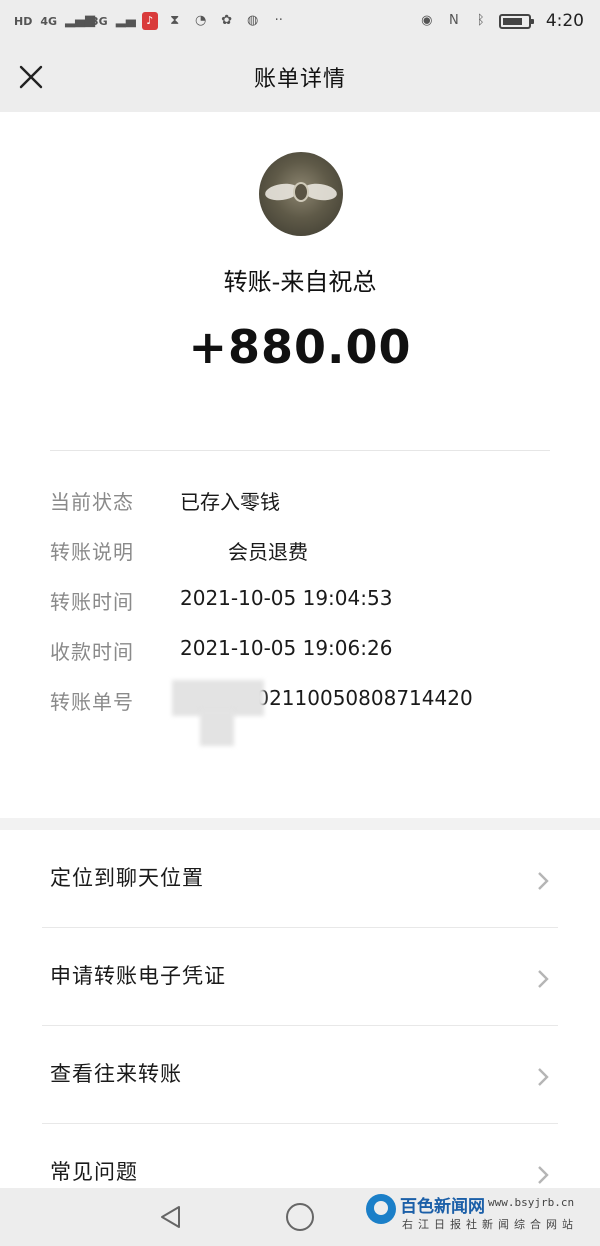 Image resolution: width=600 pixels, height=1246 pixels. Describe the element at coordinates (99, 21) in the screenshot. I see `signal-3g-icon: 3G` at that location.